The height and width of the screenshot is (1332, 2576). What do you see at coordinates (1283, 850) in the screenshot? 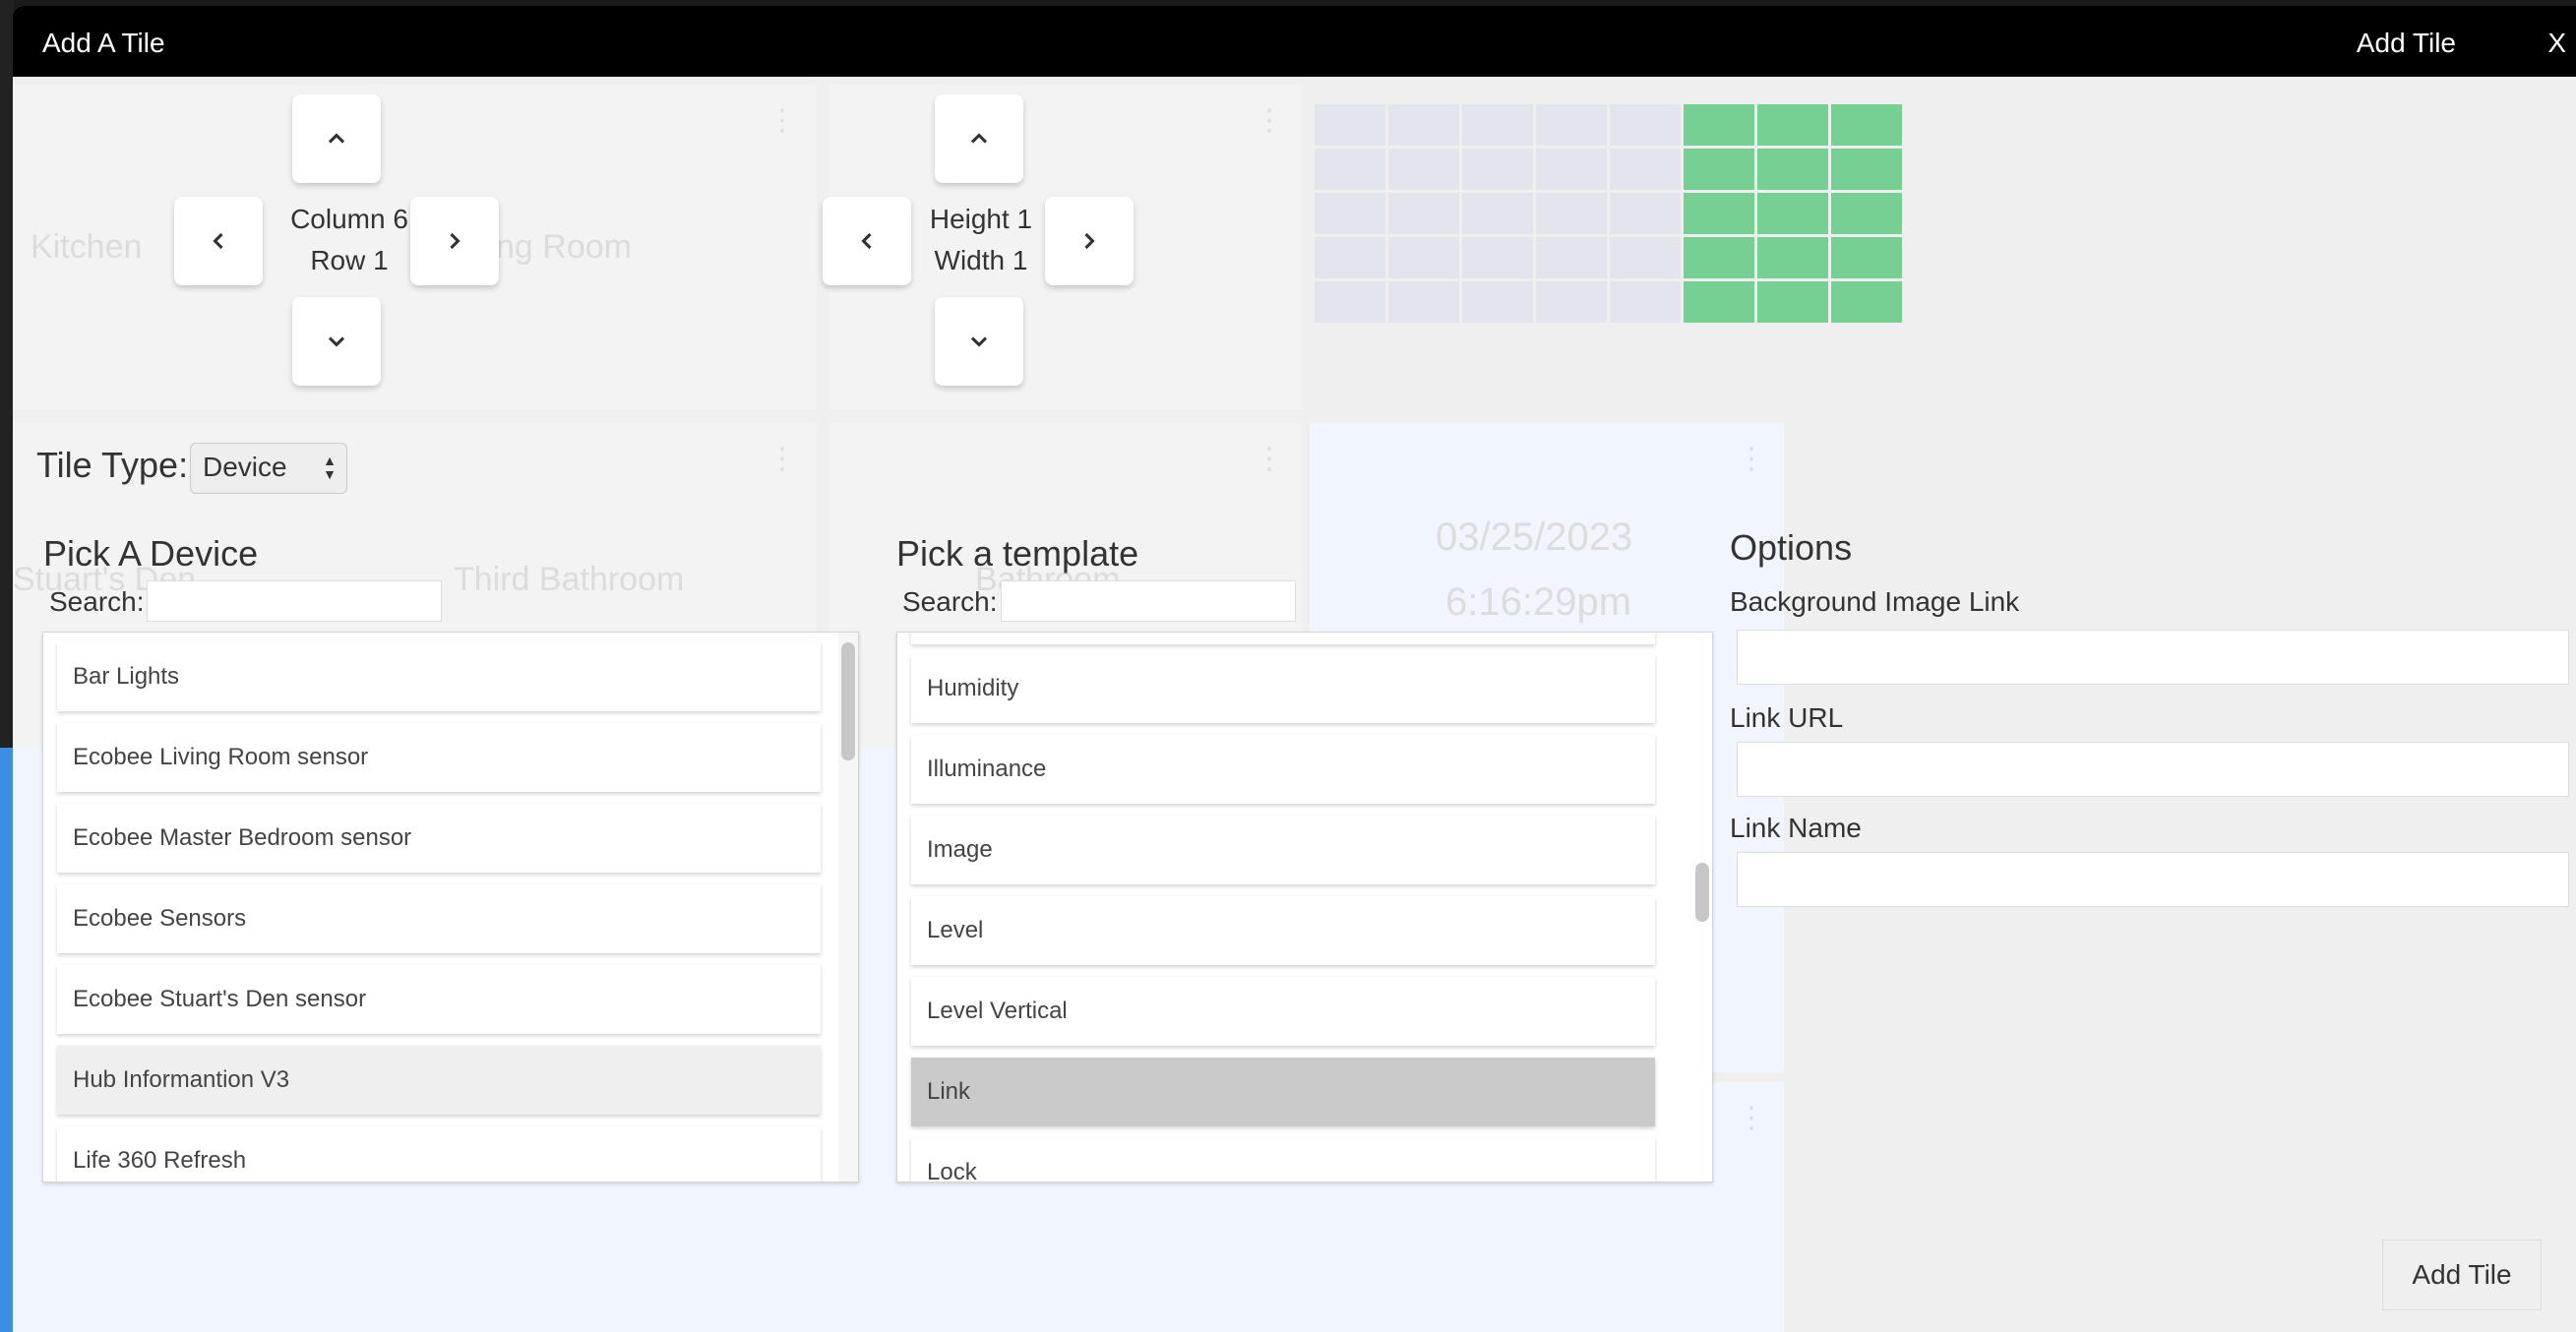
I see `template-list-item: Image` at bounding box center [1283, 850].